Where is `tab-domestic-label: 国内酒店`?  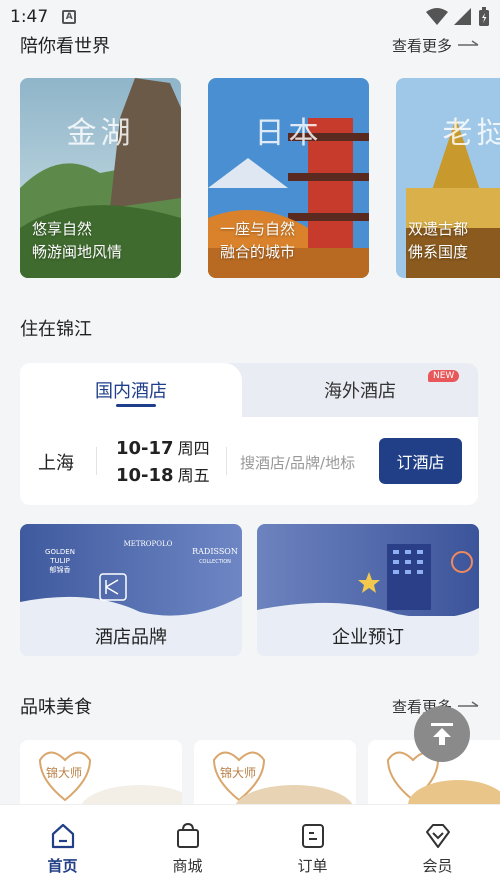 tab-domestic-label: 国内酒店 is located at coordinates (131, 391).